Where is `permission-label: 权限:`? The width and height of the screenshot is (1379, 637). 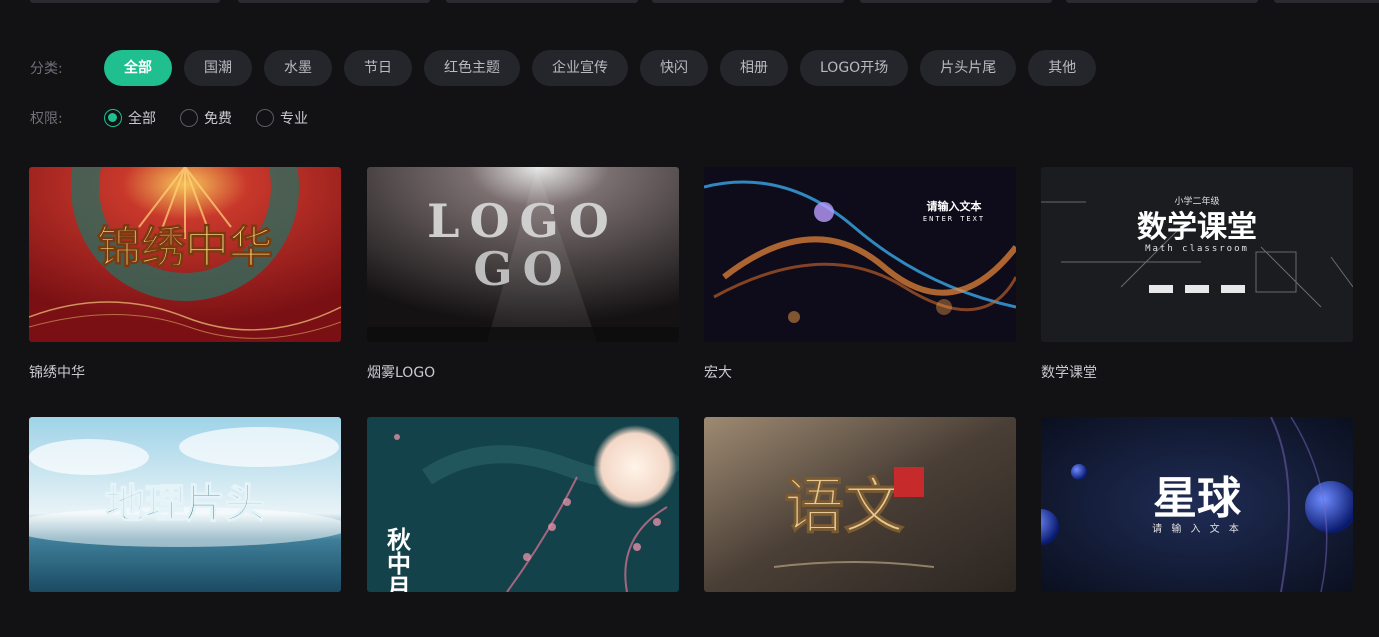 permission-label: 权限: is located at coordinates (46, 119).